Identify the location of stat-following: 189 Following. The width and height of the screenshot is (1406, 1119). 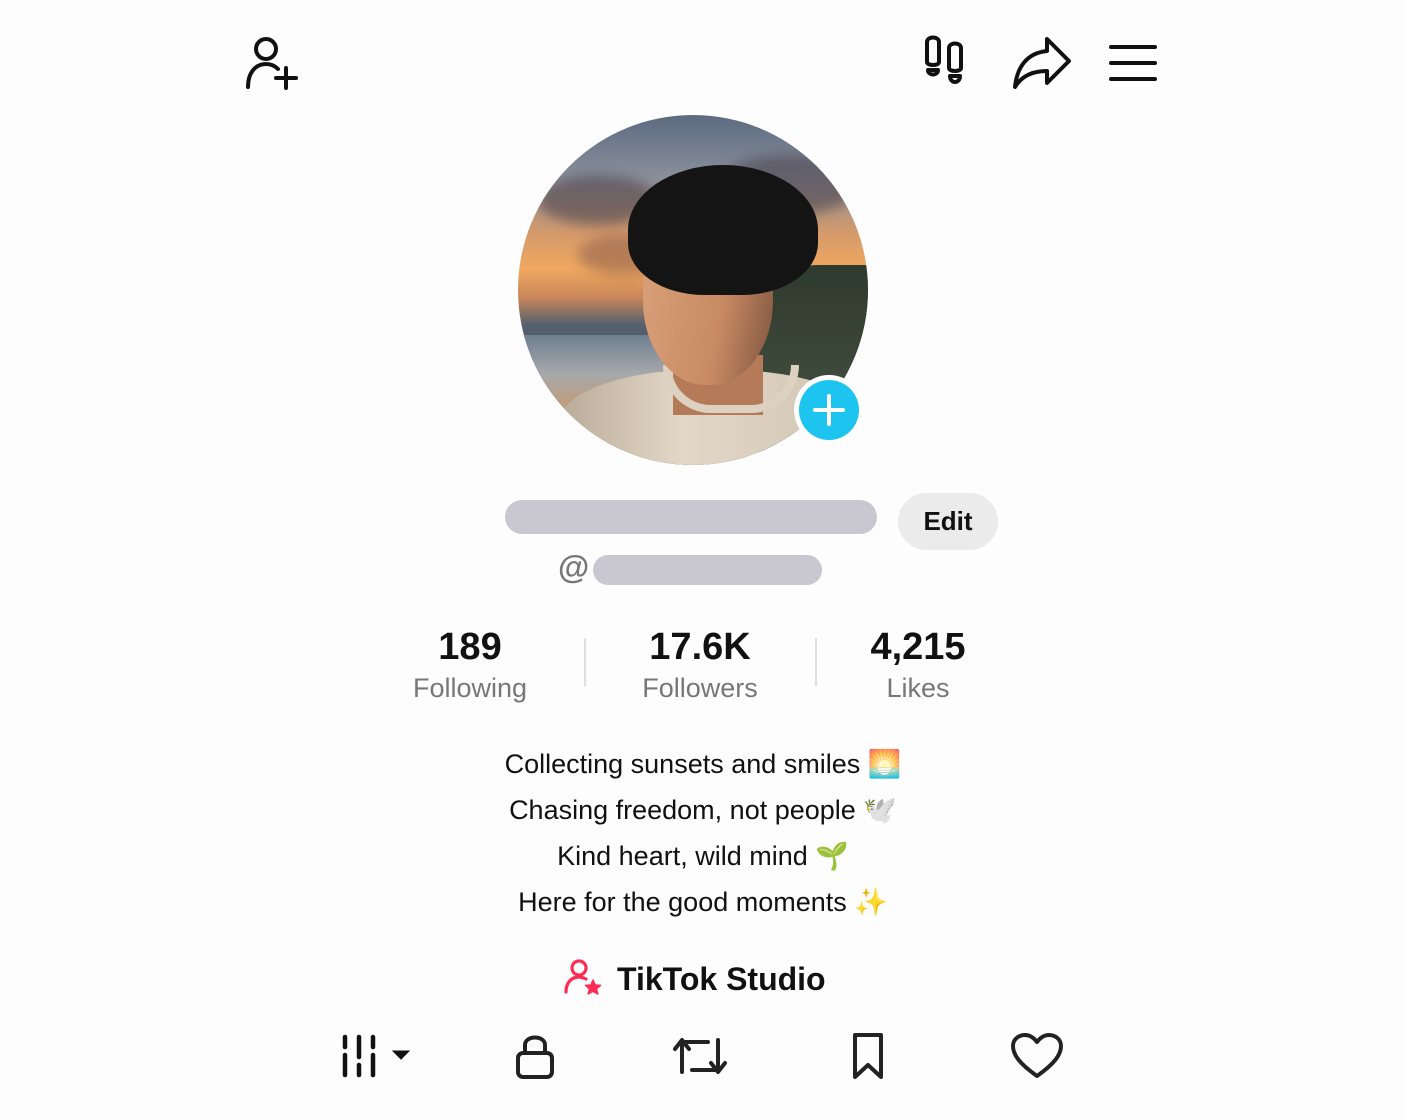
(470, 667).